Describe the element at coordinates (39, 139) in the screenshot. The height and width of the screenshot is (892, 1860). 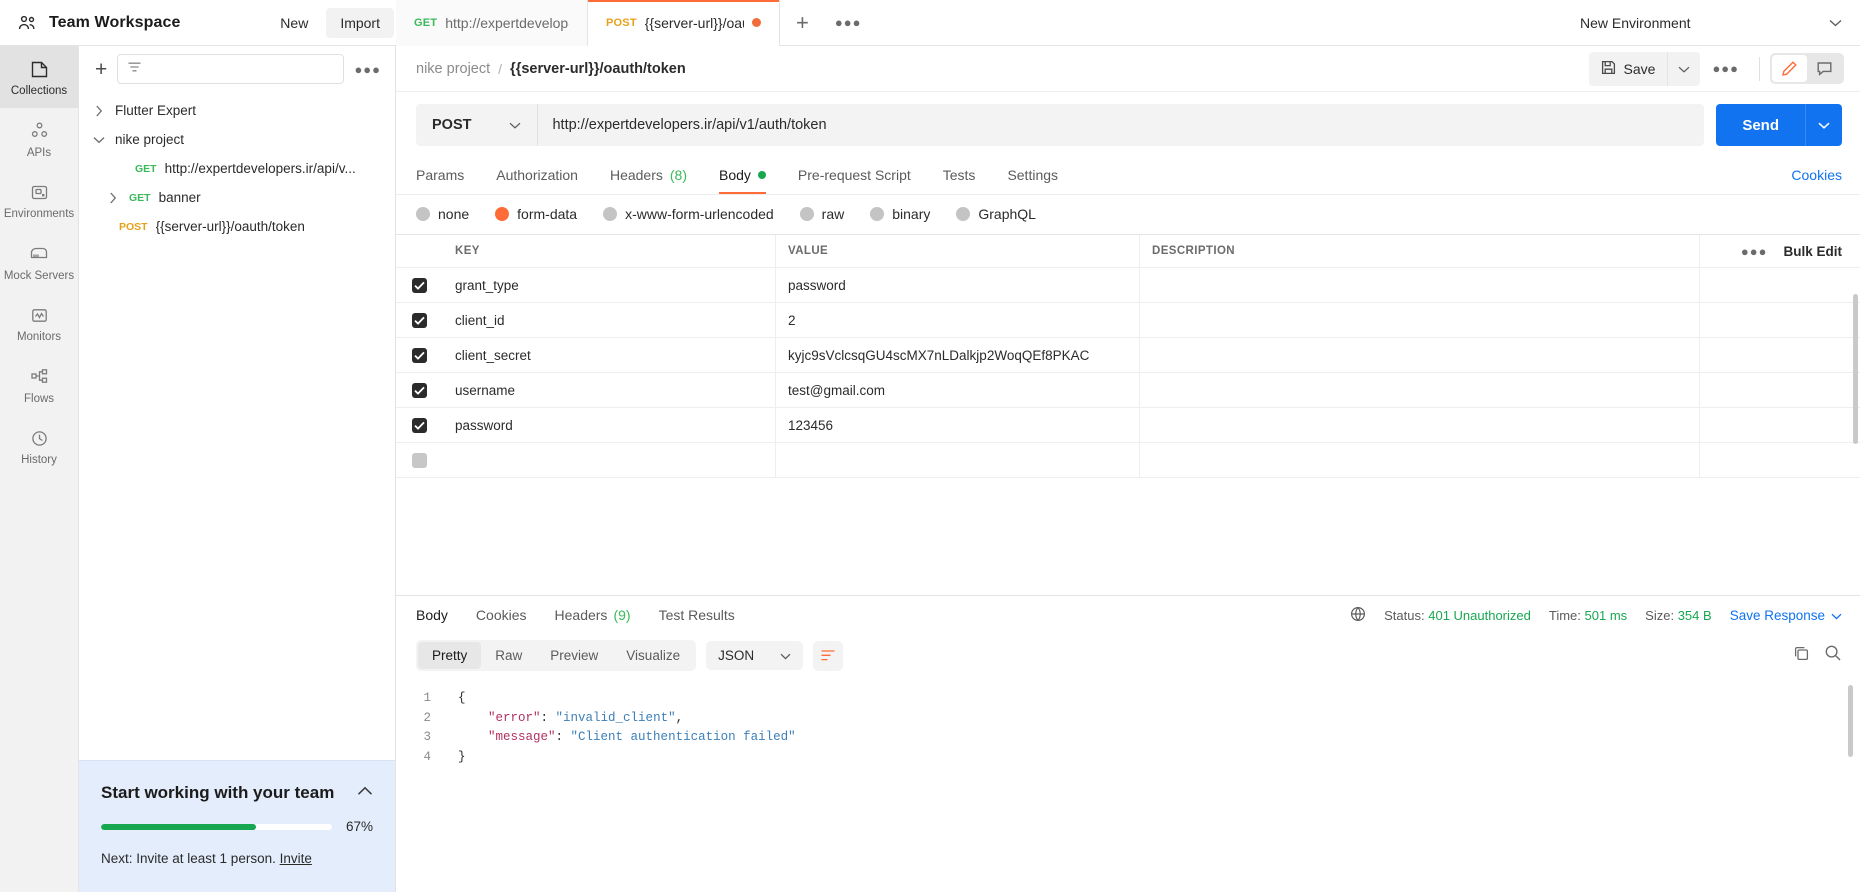
I see `rail-item-apis: APIs` at that location.